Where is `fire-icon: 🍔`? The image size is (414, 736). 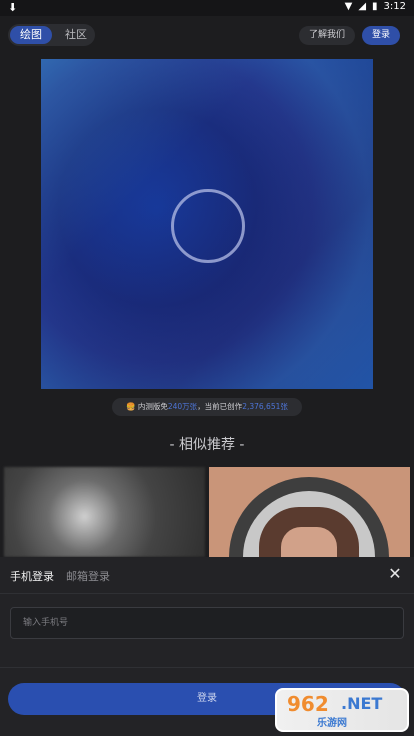
fire-icon: 🍔 is located at coordinates (131, 406).